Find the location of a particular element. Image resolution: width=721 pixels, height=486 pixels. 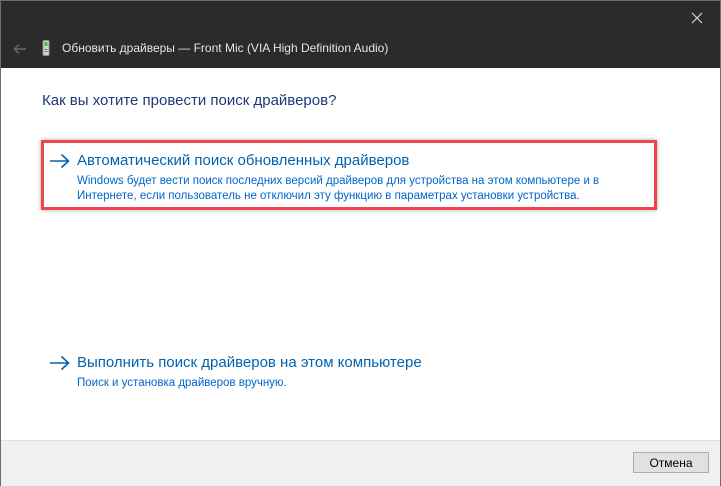

device-icon is located at coordinates (46, 48).